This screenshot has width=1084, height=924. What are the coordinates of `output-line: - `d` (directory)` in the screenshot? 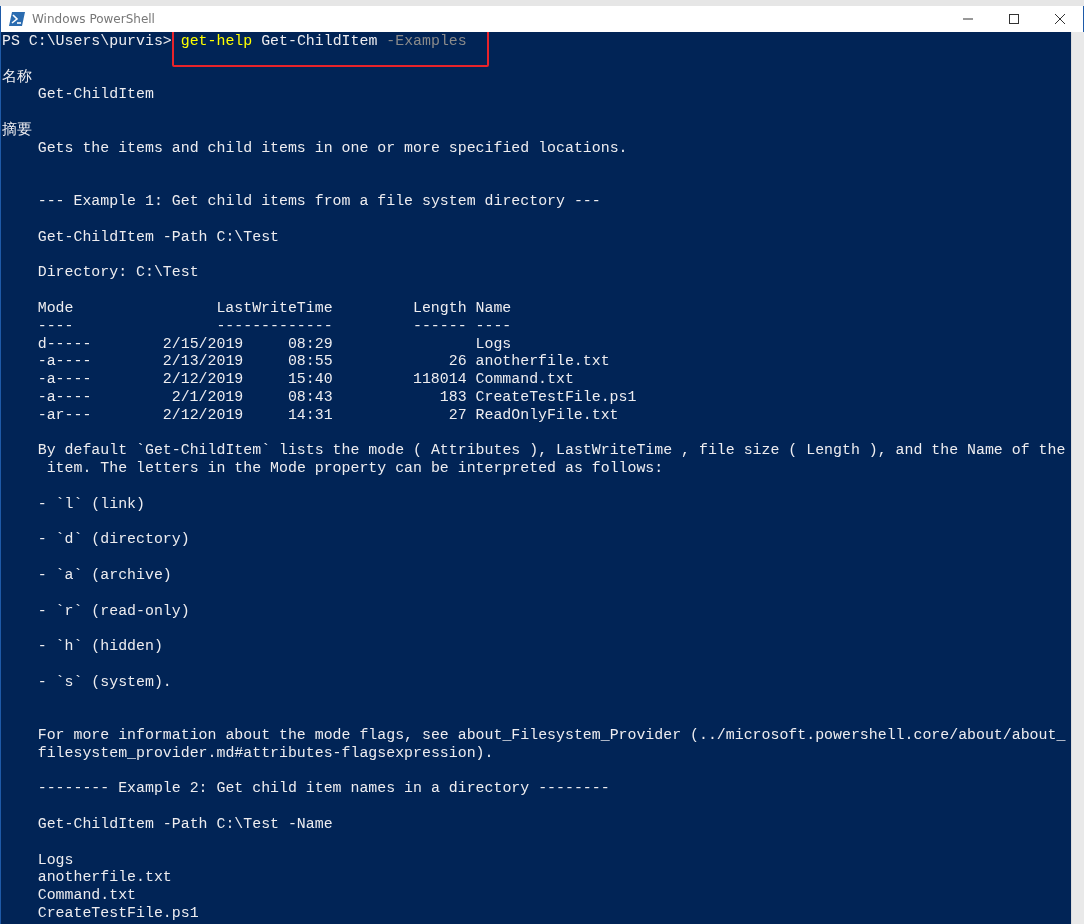 It's located at (113, 540).